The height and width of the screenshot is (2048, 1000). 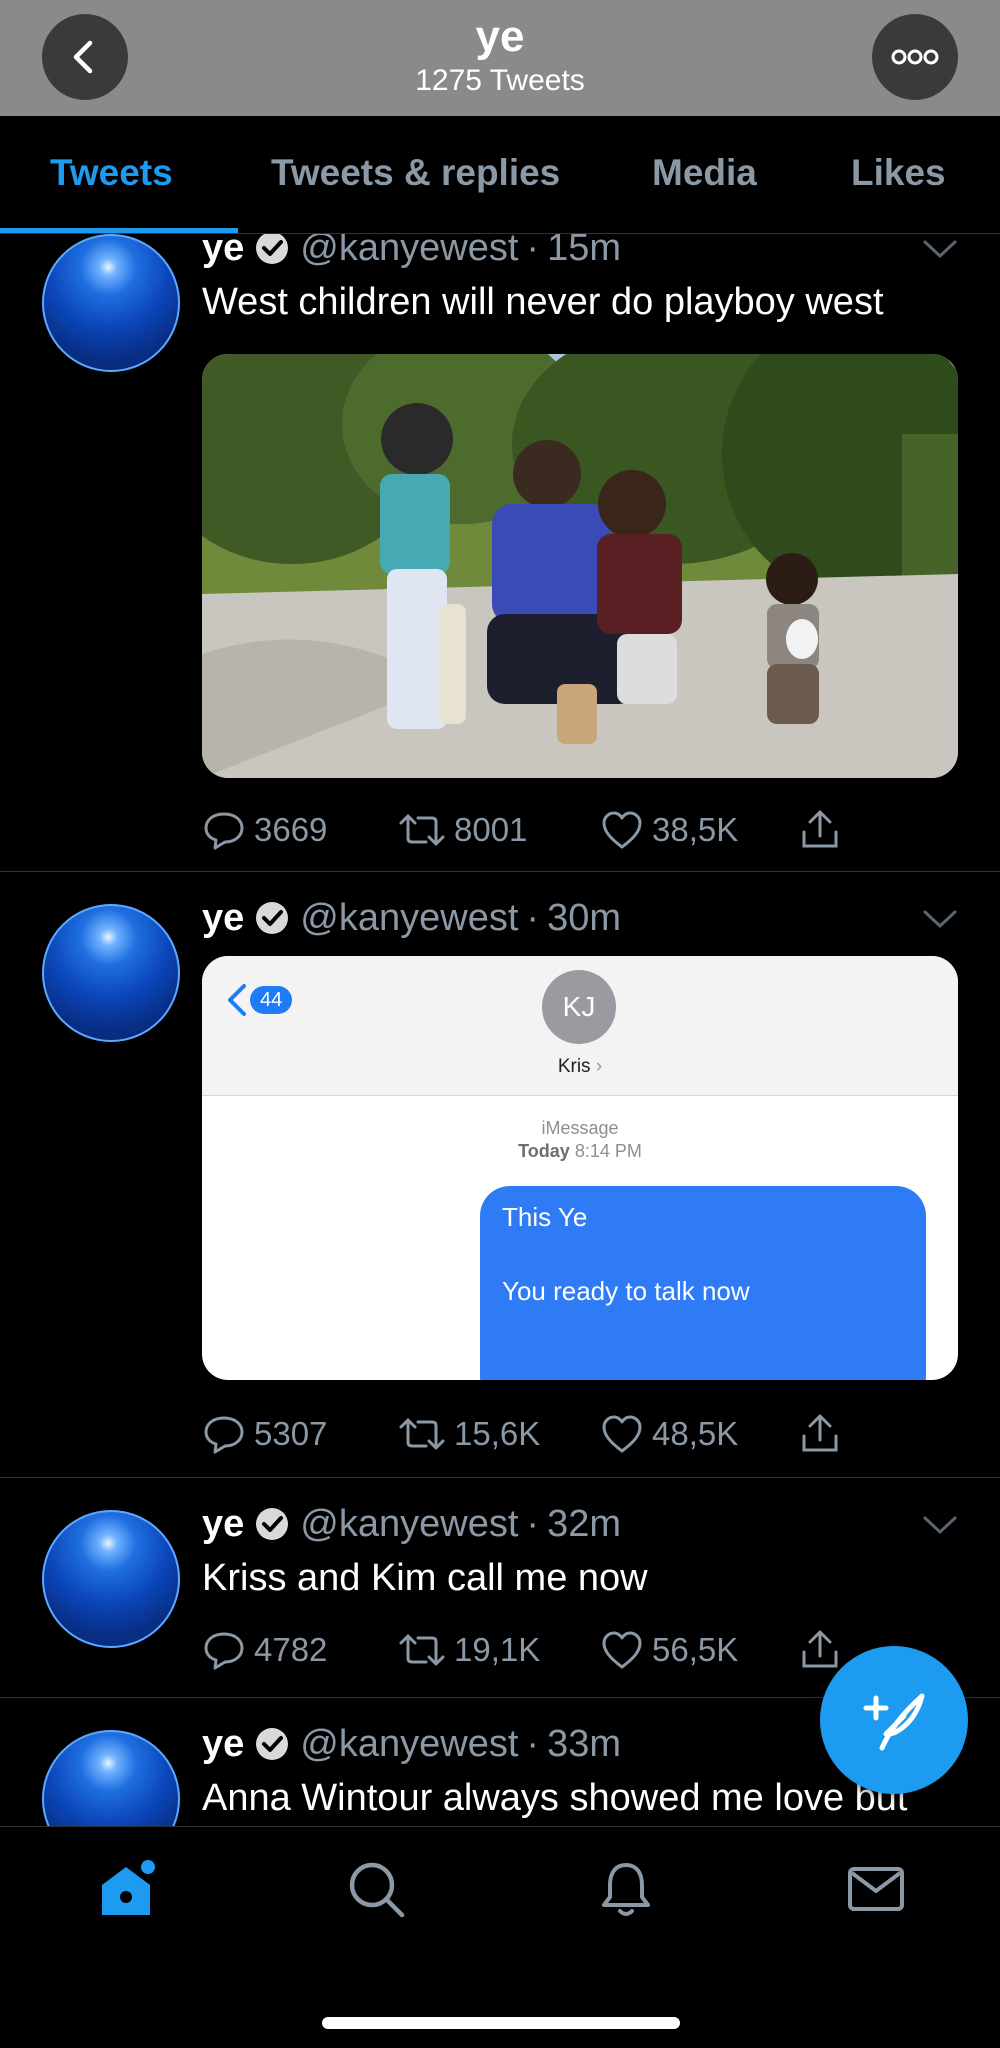 I want to click on nav-home, so click(x=126, y=1891).